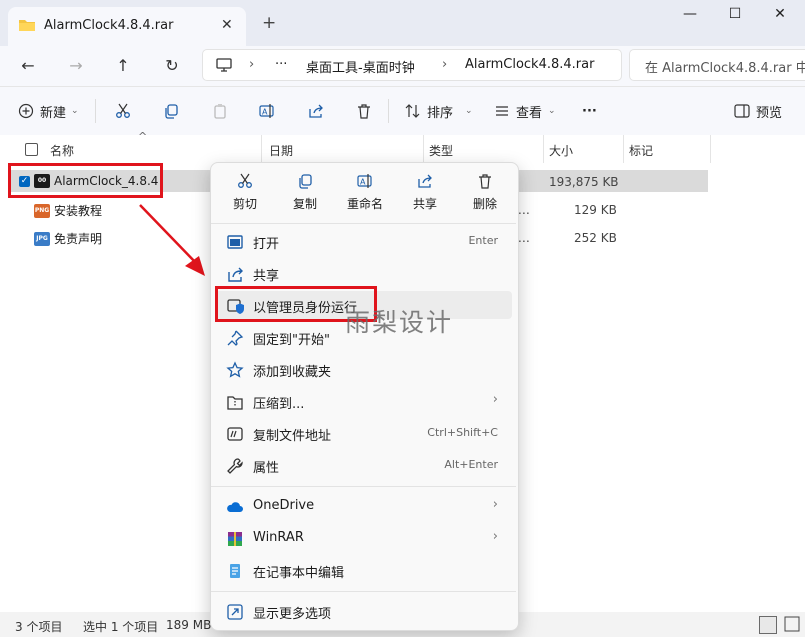 This screenshot has width=805, height=637. What do you see at coordinates (269, 23) in the screenshot?
I see `new-tab-button: +` at bounding box center [269, 23].